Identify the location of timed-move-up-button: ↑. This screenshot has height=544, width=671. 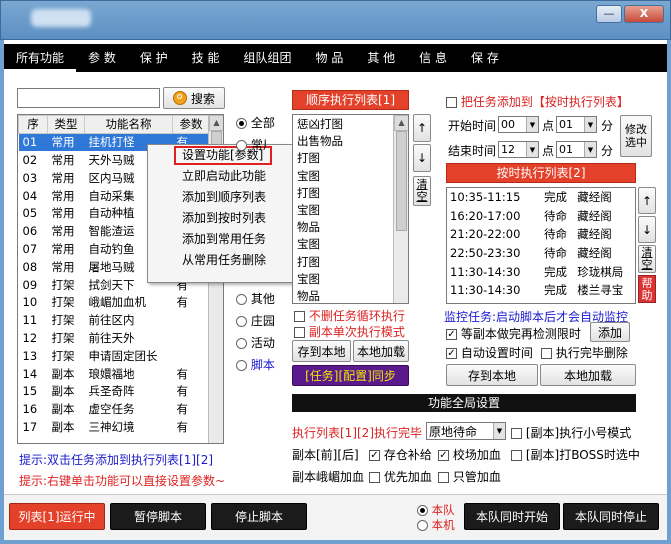
(647, 200).